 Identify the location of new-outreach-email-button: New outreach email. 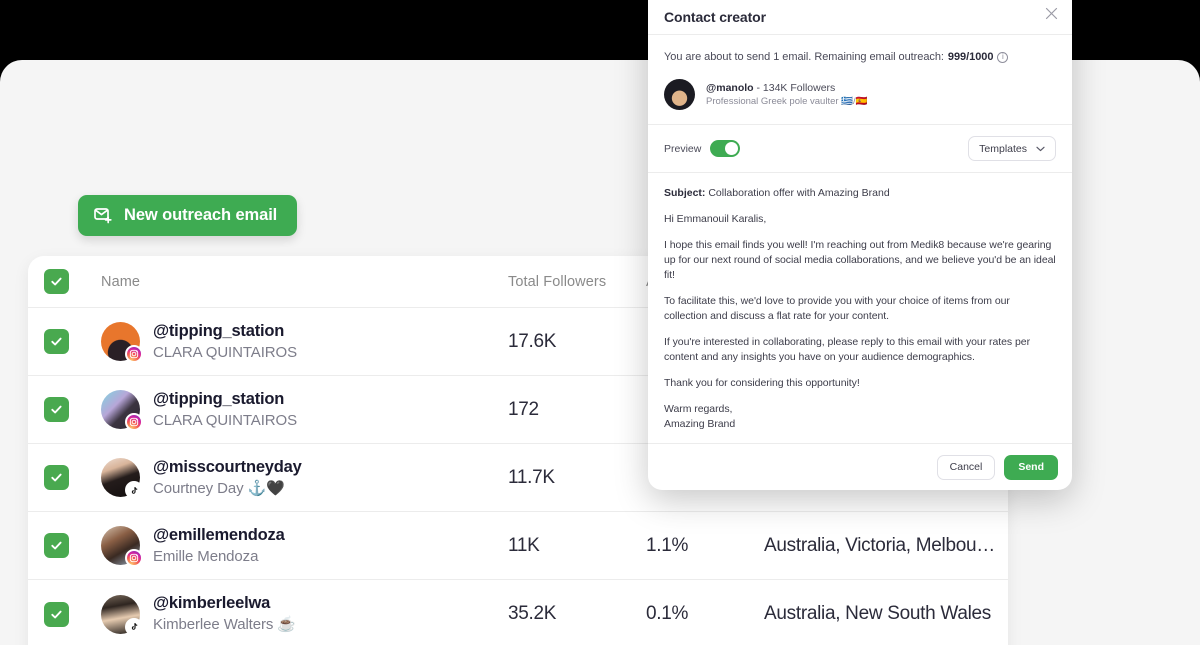
(188, 215).